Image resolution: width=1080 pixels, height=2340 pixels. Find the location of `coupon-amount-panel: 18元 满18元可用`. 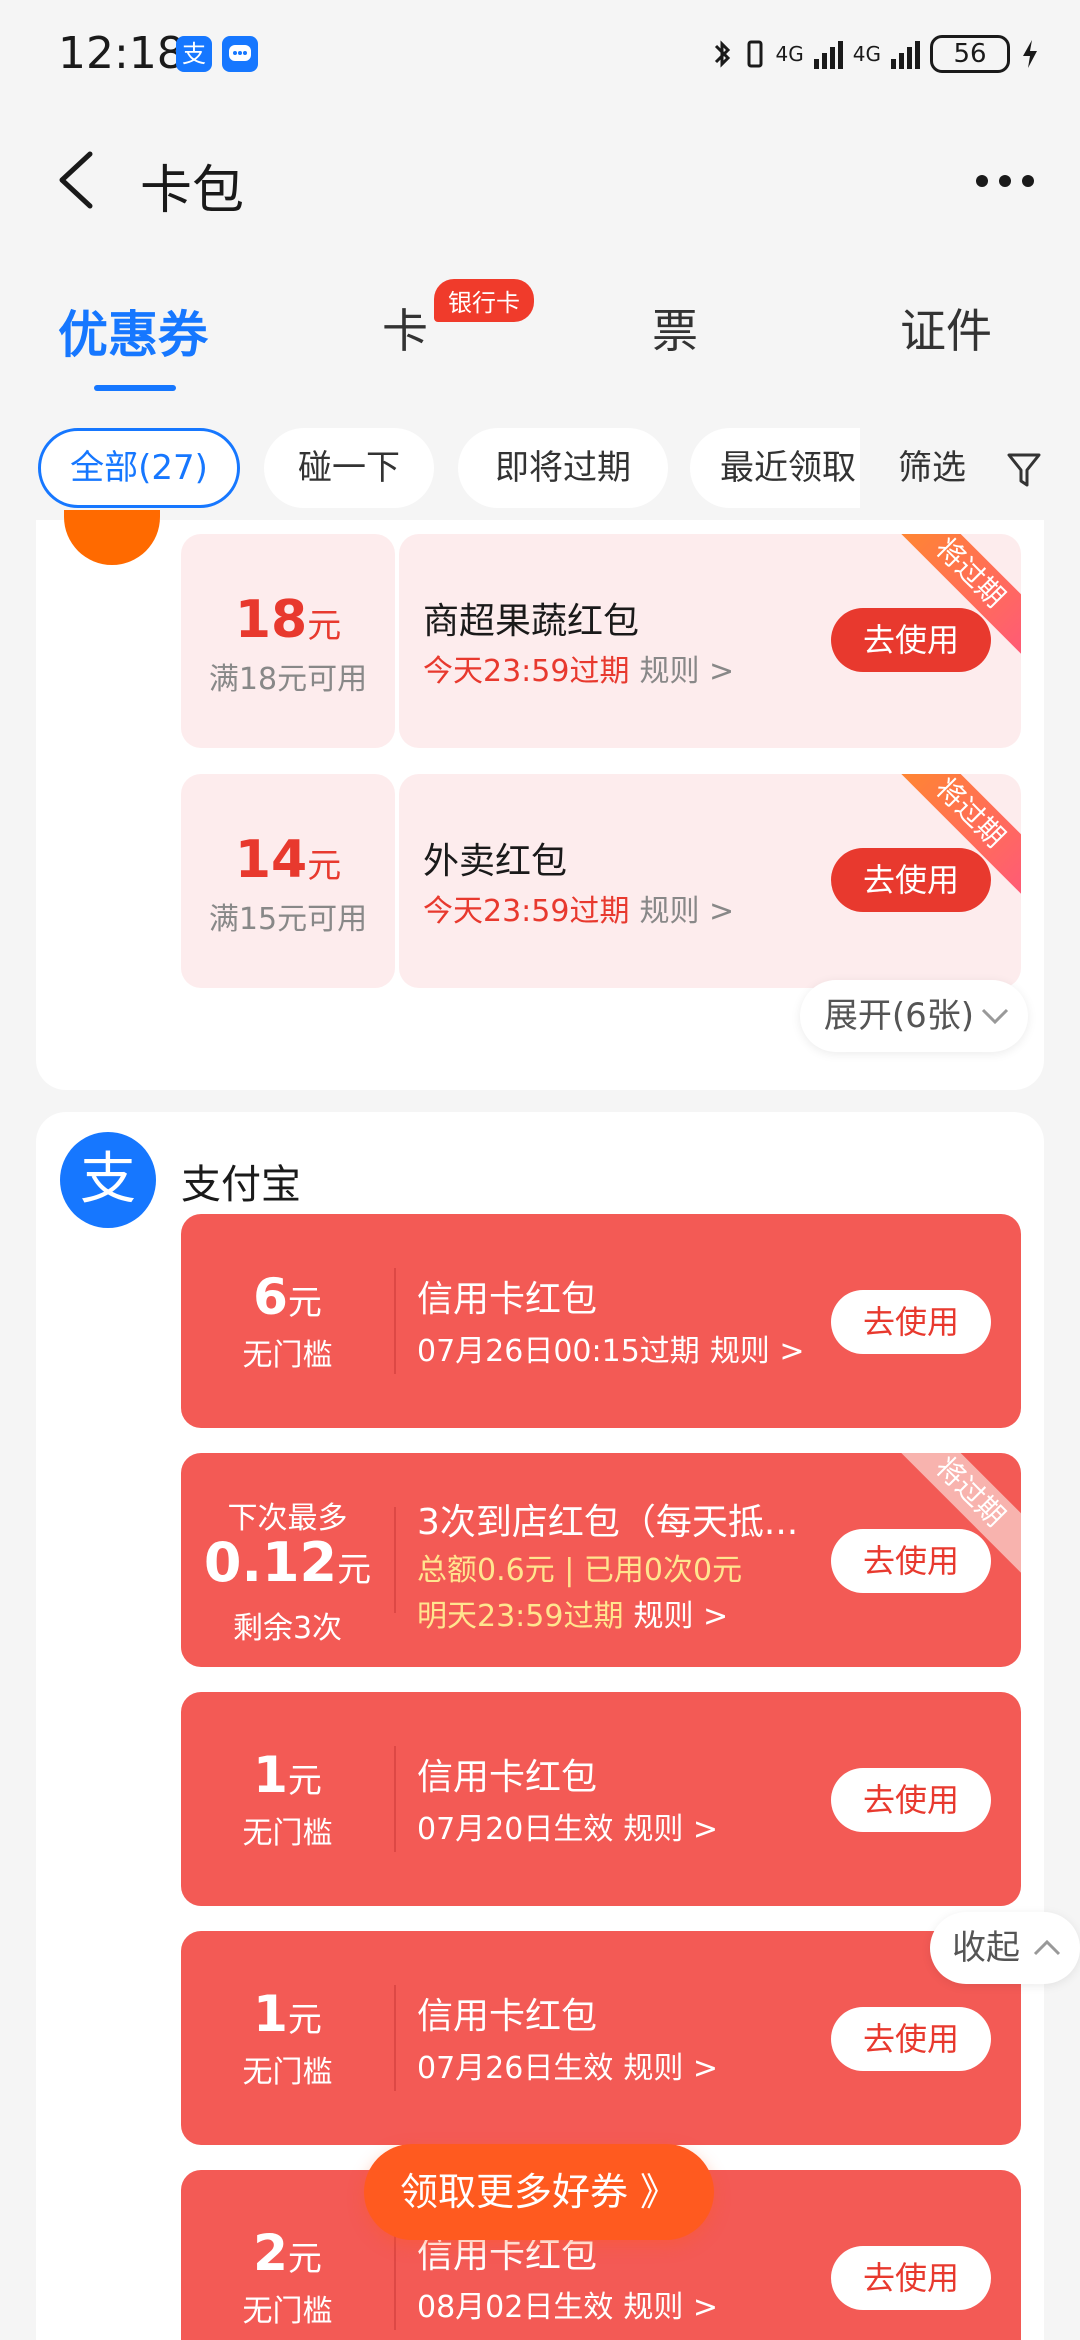

coupon-amount-panel: 18元 满18元可用 is located at coordinates (288, 641).